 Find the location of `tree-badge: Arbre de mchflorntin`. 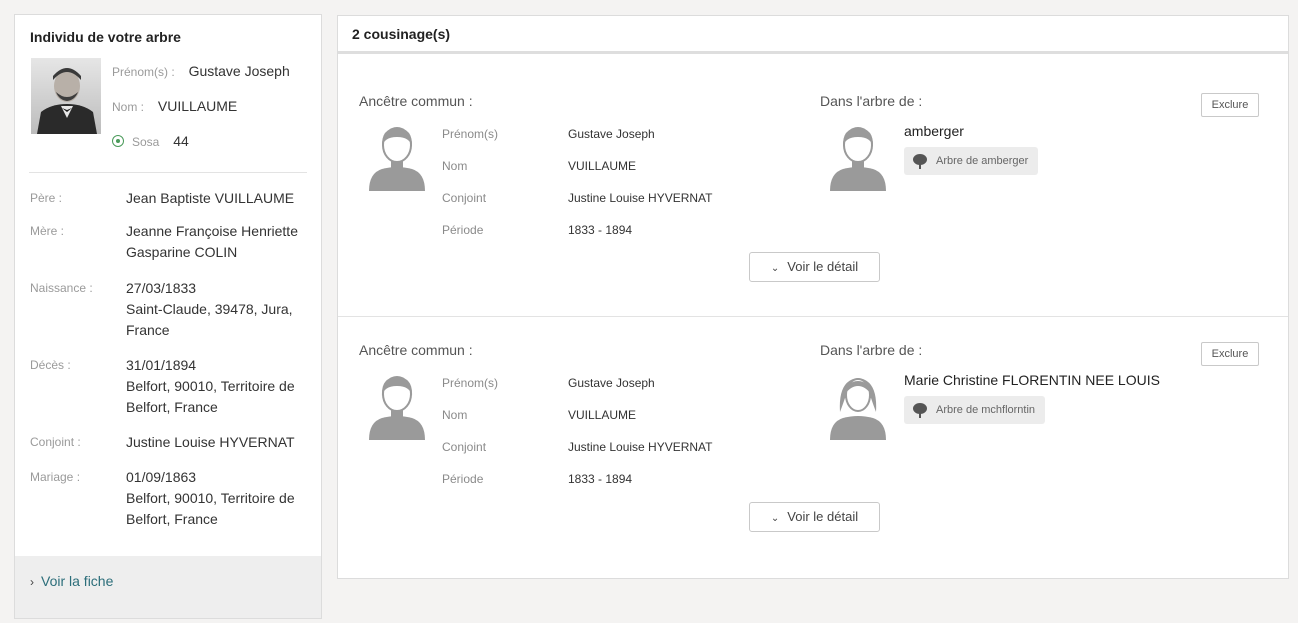

tree-badge: Arbre de mchflorntin is located at coordinates (975, 410).